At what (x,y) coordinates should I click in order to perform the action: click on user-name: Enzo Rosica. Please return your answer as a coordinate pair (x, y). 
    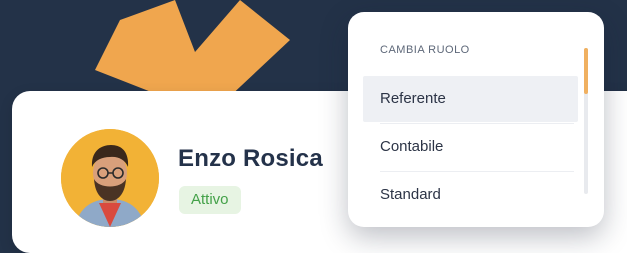
    Looking at the image, I should click on (250, 158).